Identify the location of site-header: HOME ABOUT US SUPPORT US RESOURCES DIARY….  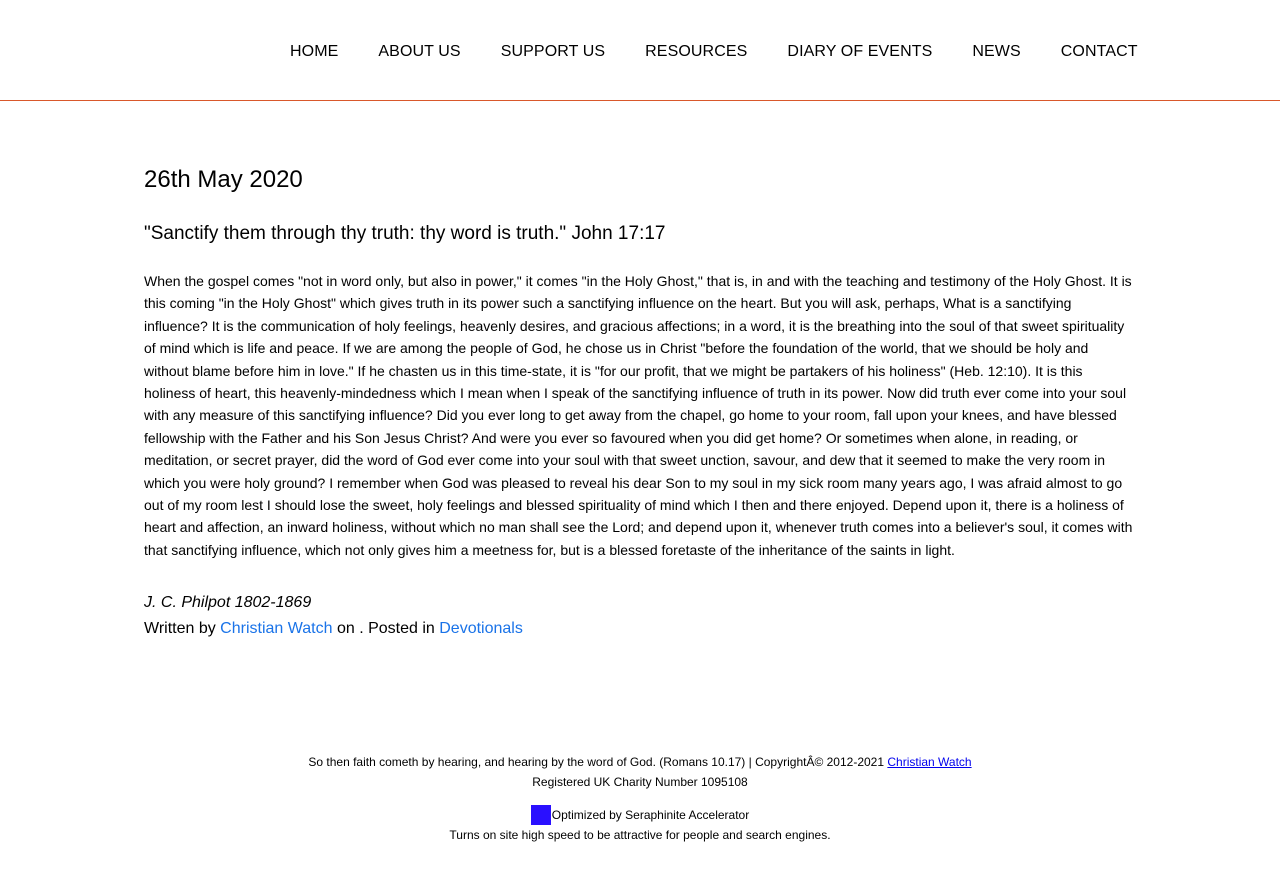
(640, 50).